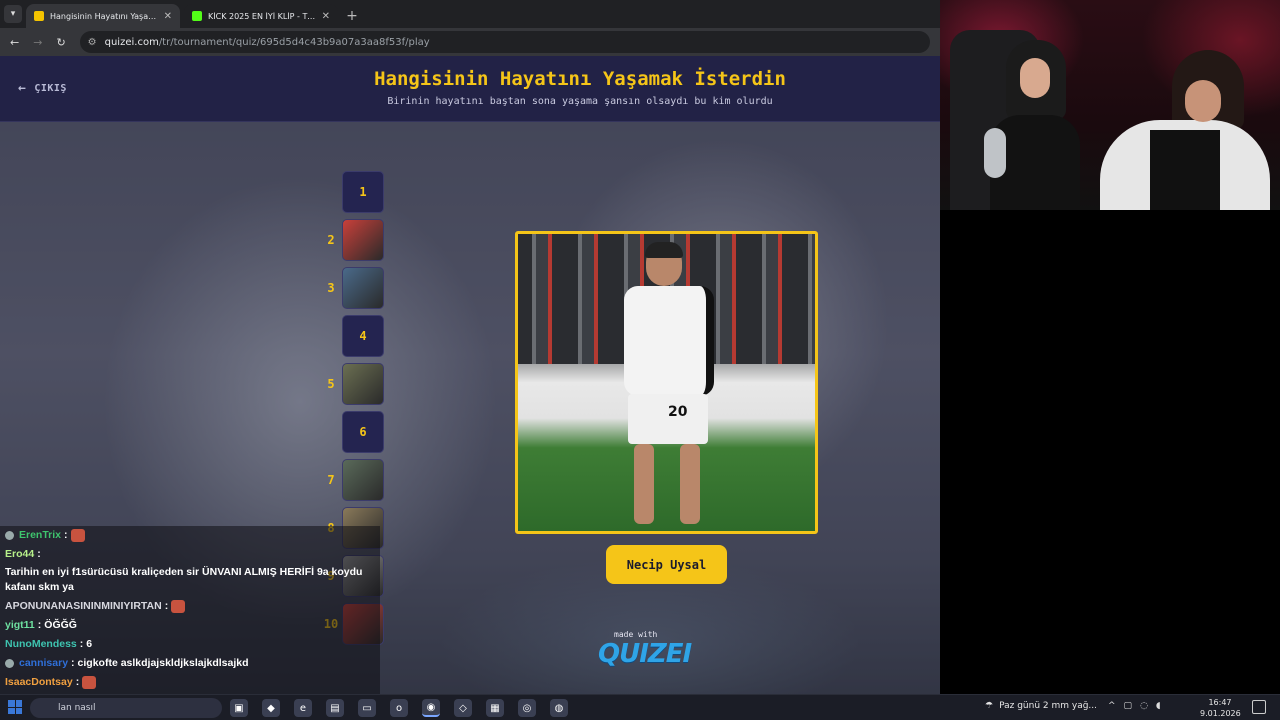  I want to click on task-view-icon: ▣, so click(239, 708).